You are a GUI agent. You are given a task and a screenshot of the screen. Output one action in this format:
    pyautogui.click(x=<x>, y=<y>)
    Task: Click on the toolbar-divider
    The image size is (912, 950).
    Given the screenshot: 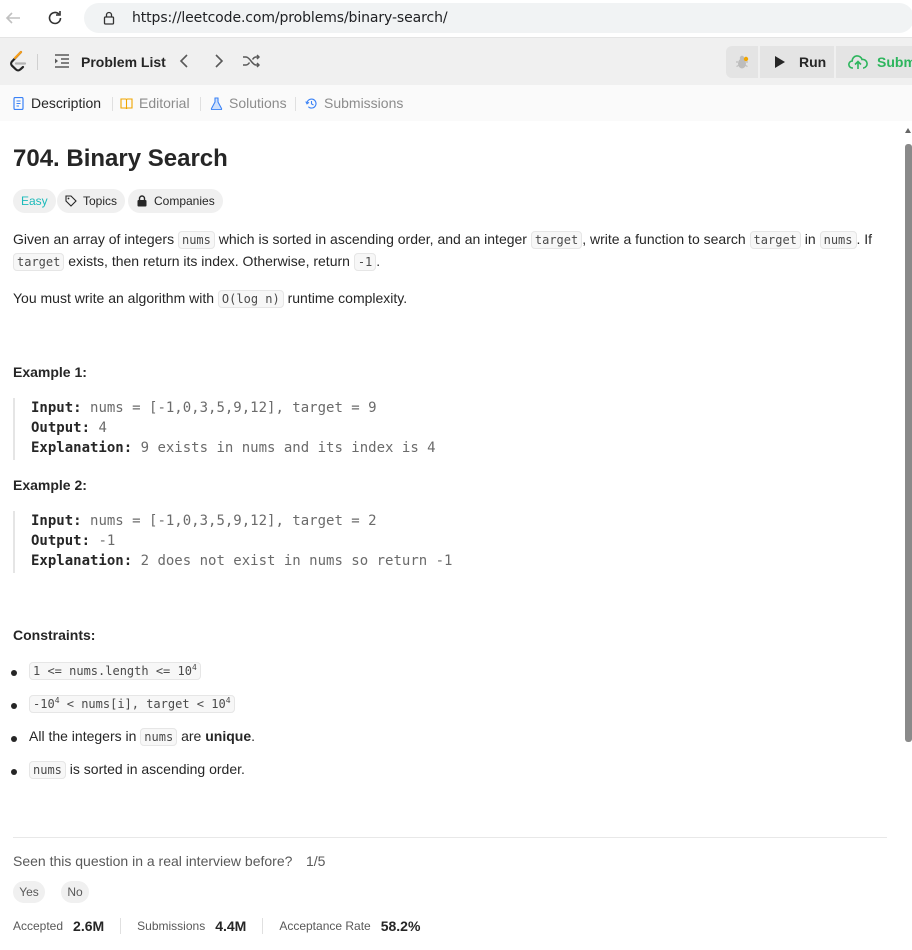 What is the action you would take?
    pyautogui.click(x=37, y=62)
    